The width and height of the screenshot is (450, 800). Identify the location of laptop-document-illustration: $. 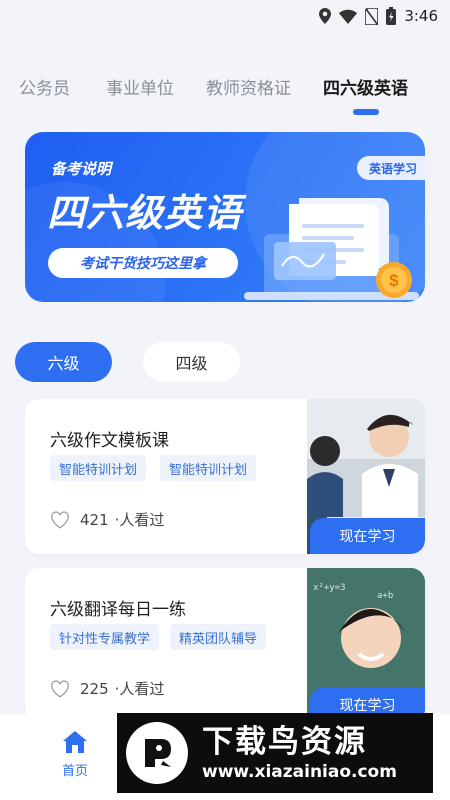
(331, 249).